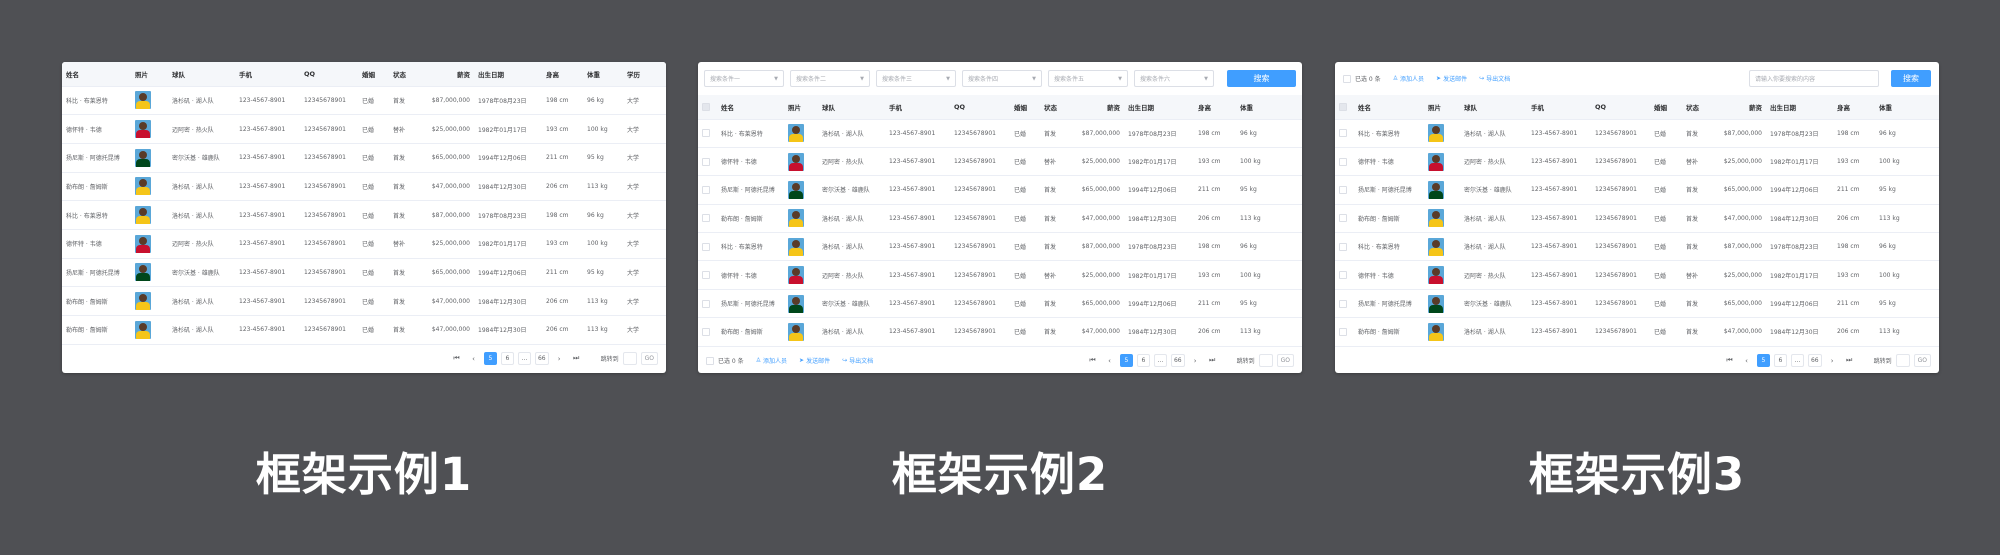 This screenshot has width=2000, height=555. Describe the element at coordinates (744, 78) in the screenshot. I see `filter-select: 搜索条件一 ▼` at that location.